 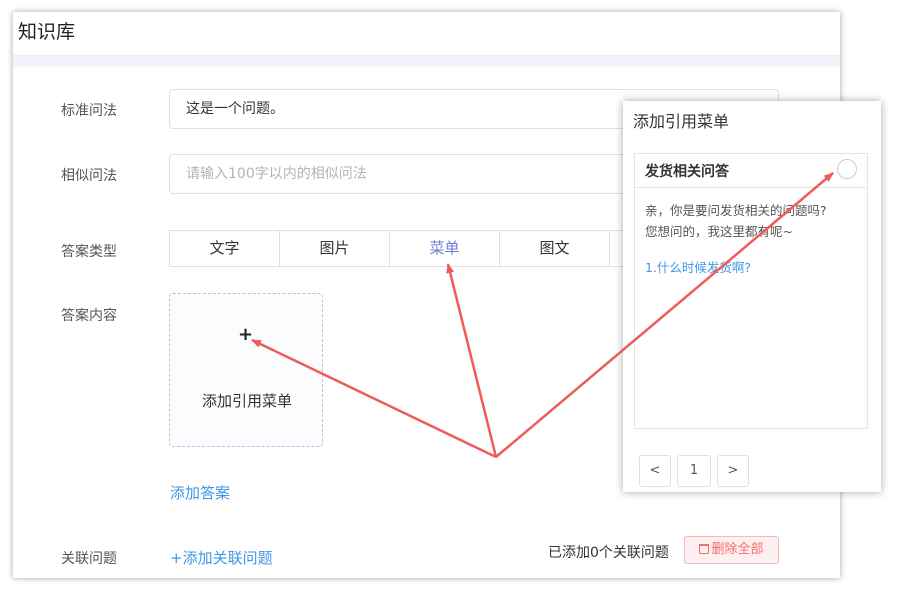 I want to click on add-answer-link: 添加答案, so click(x=200, y=492).